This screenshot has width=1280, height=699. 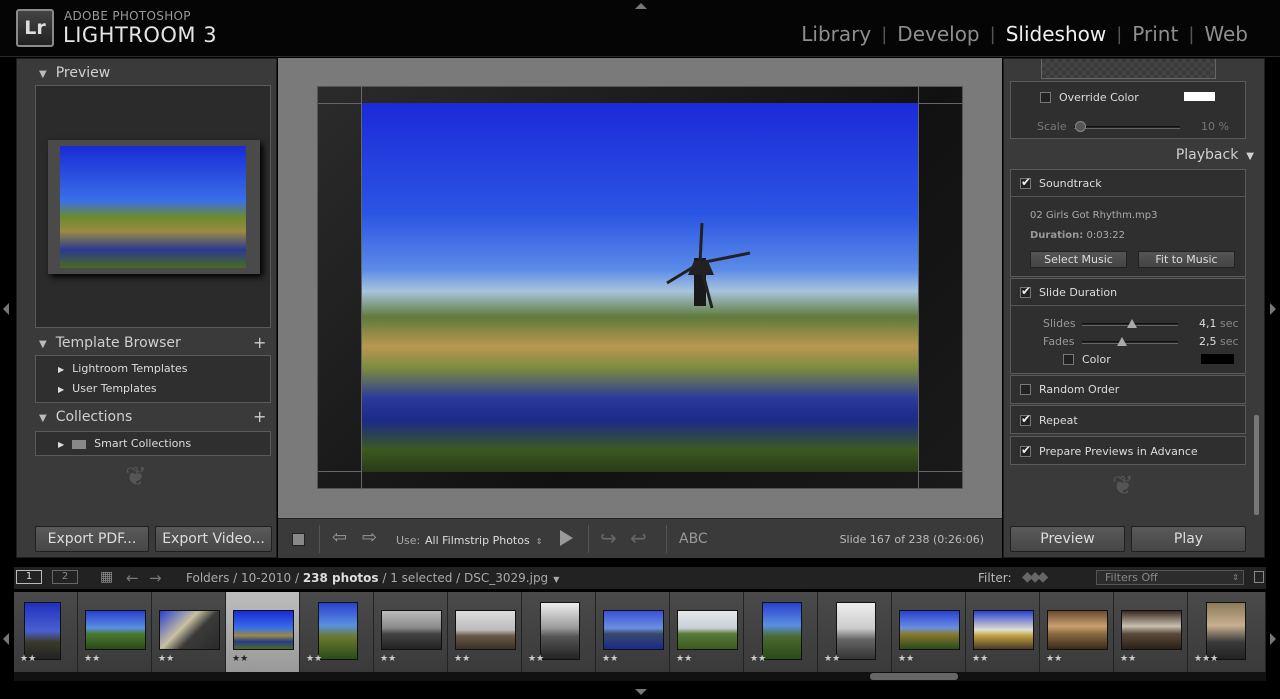 What do you see at coordinates (1186, 259) in the screenshot?
I see `fit-to-music-button: Fit to Music` at bounding box center [1186, 259].